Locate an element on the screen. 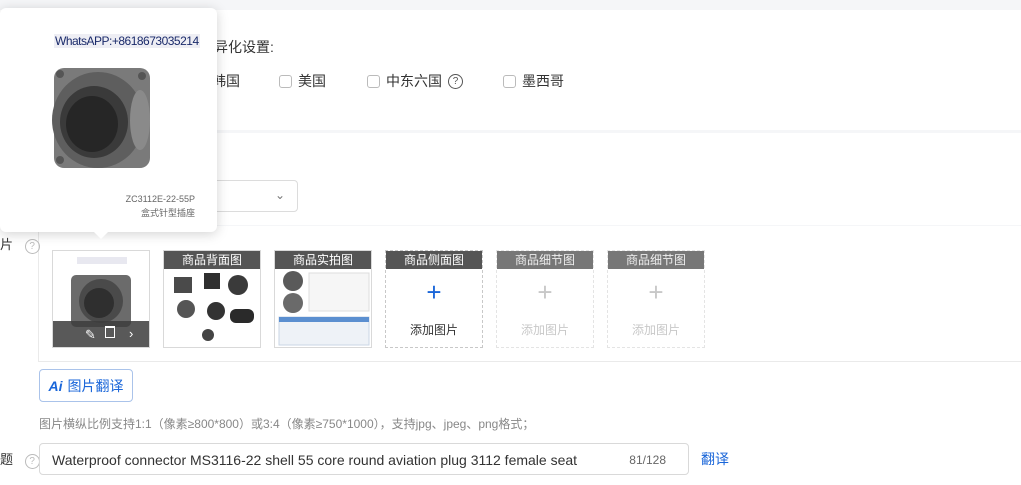 The image size is (1021, 485). slot-tag: 商品侧面图 is located at coordinates (434, 260).